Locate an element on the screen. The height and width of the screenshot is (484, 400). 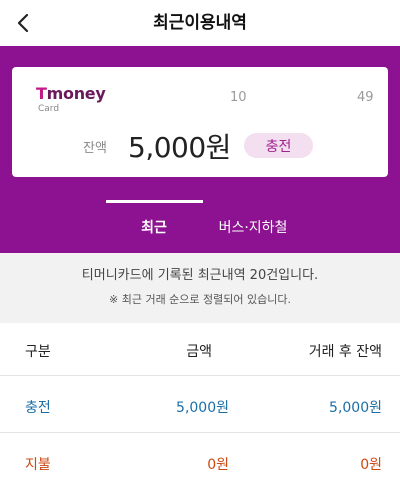
page-title: 최근이용내역 is located at coordinates (200, 23).